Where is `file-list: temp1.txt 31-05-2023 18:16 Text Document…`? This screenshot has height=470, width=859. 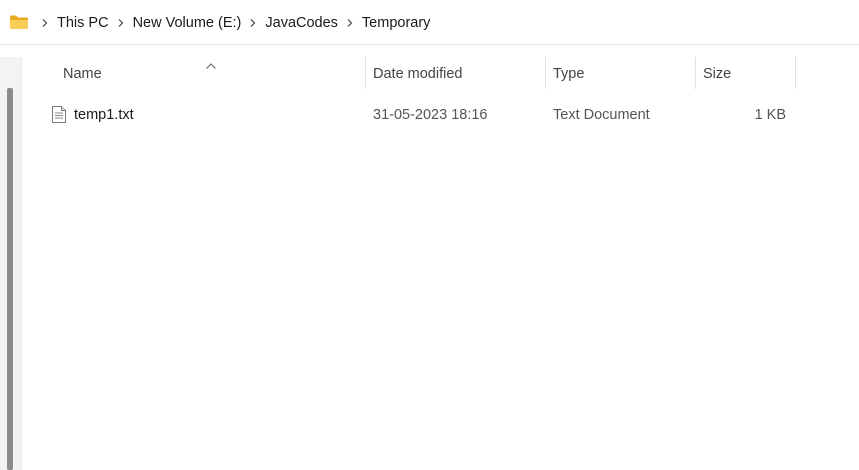 file-list: temp1.txt 31-05-2023 18:16 Text Document… is located at coordinates (440, 115).